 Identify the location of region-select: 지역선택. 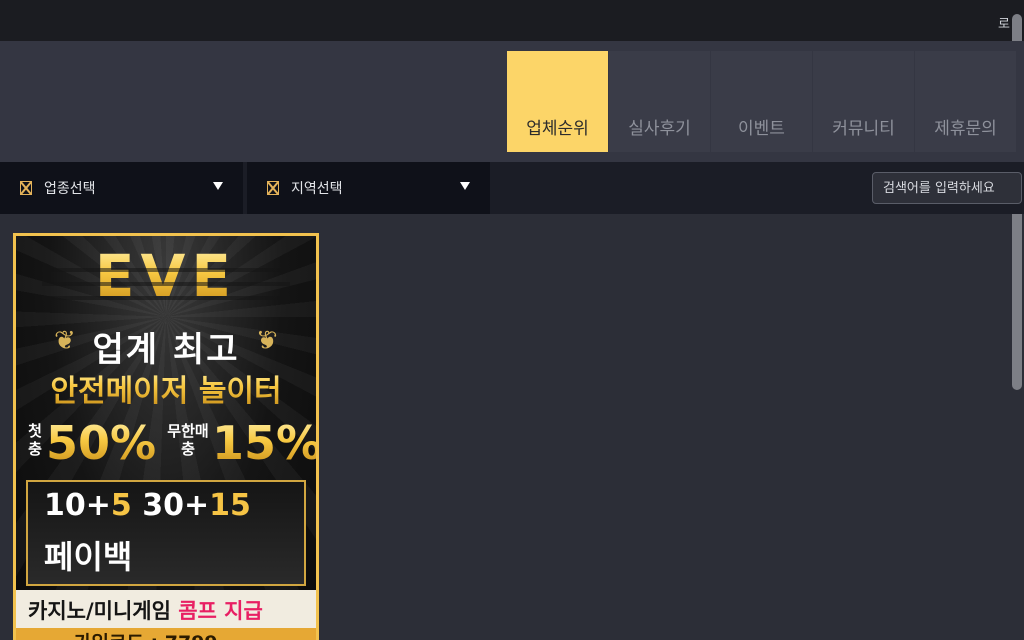
(368, 188).